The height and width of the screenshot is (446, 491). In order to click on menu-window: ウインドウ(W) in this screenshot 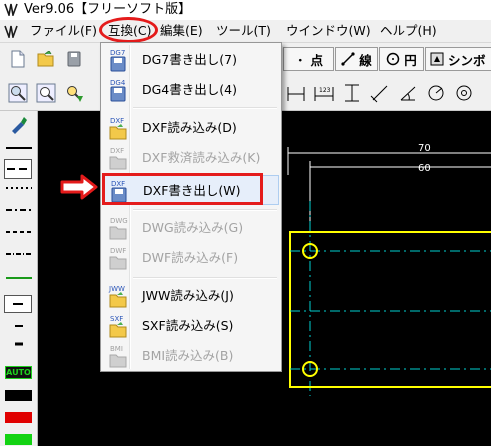, I will do `click(328, 31)`.